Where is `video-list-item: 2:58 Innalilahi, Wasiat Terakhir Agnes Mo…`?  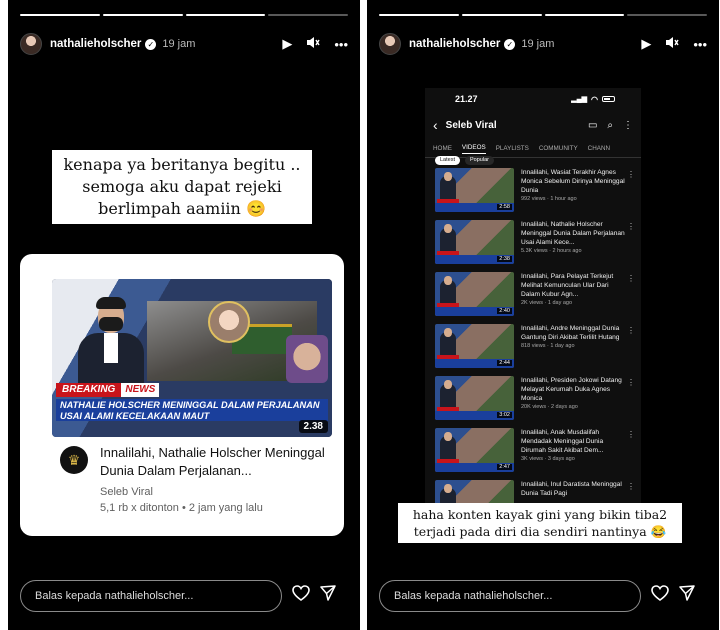
video-list-item: 2:58 Innalilahi, Wasiat Terakhir Agnes Mo… is located at coordinates (535, 194).